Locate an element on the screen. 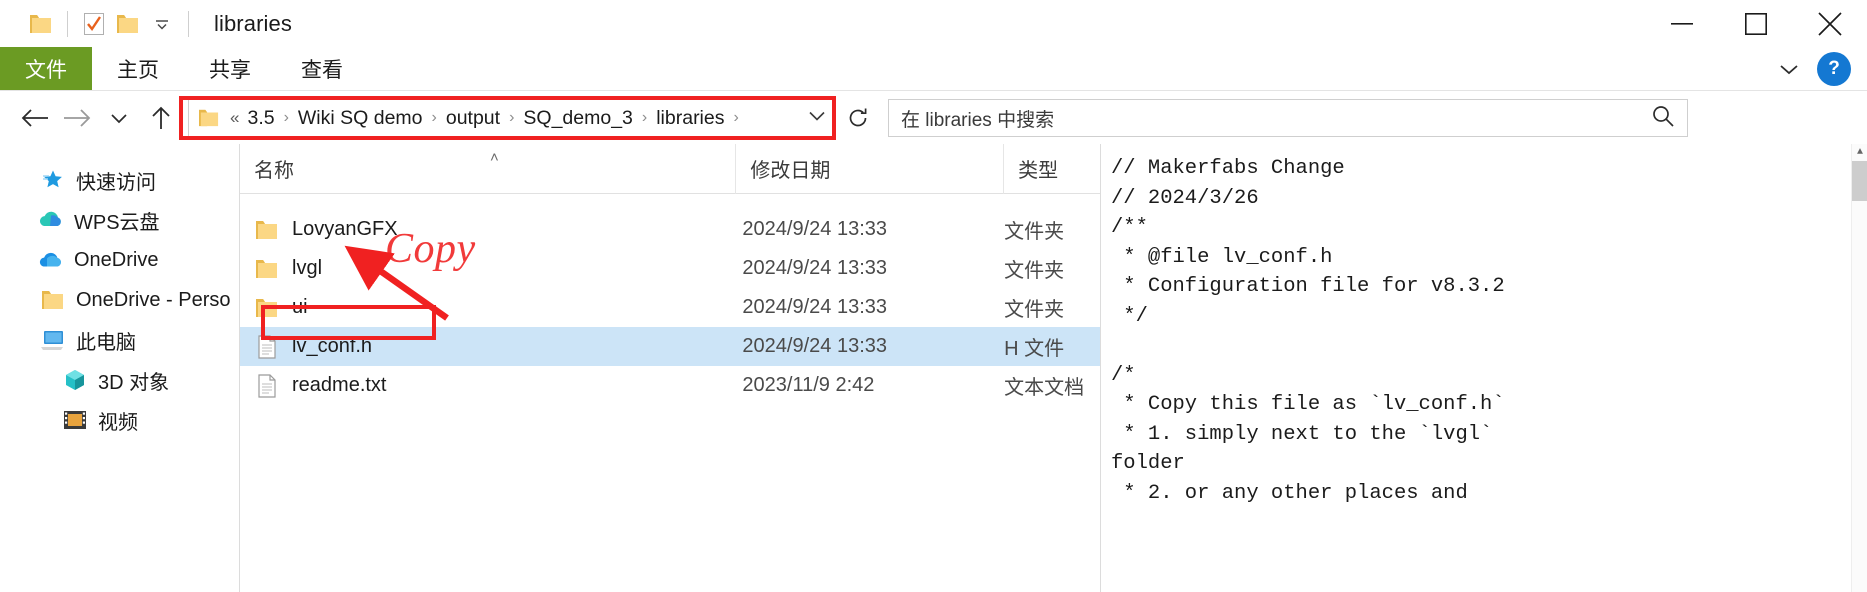 The width and height of the screenshot is (1867, 592). file-name-cell: readme.txt is located at coordinates (488, 386).